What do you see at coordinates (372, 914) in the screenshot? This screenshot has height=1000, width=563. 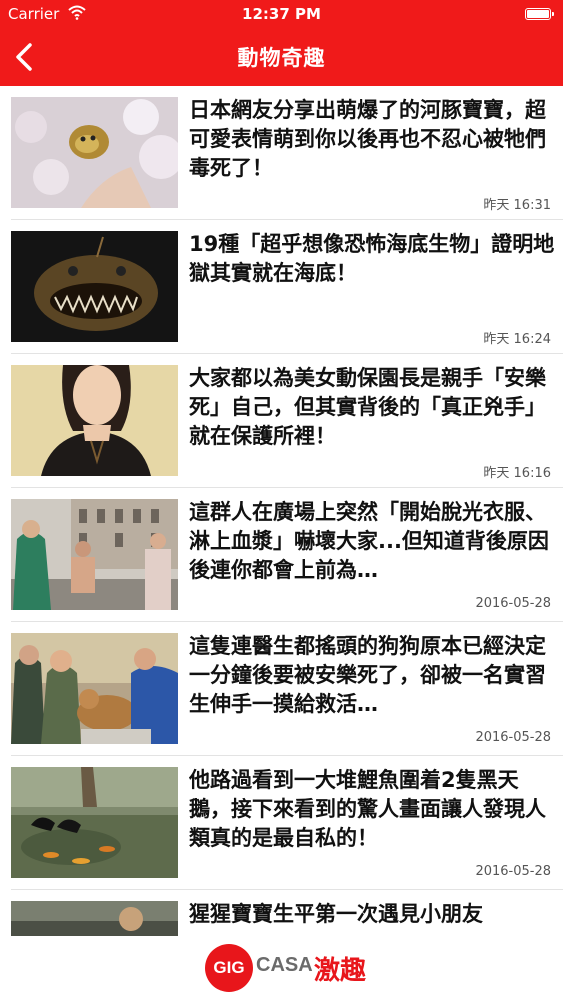 I see `article-headline: 猩猩寶寶生平第一次遇見小朋友` at bounding box center [372, 914].